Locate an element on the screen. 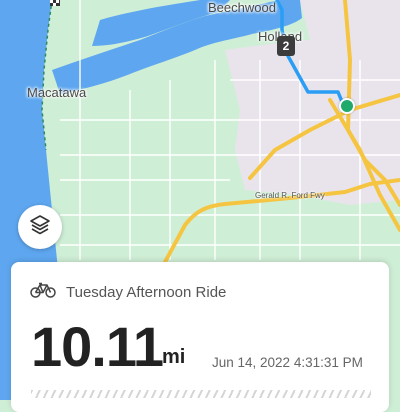 The width and height of the screenshot is (400, 412). activity-timestamp: Jun 14, 2022 4:31:31 PM is located at coordinates (287, 362).